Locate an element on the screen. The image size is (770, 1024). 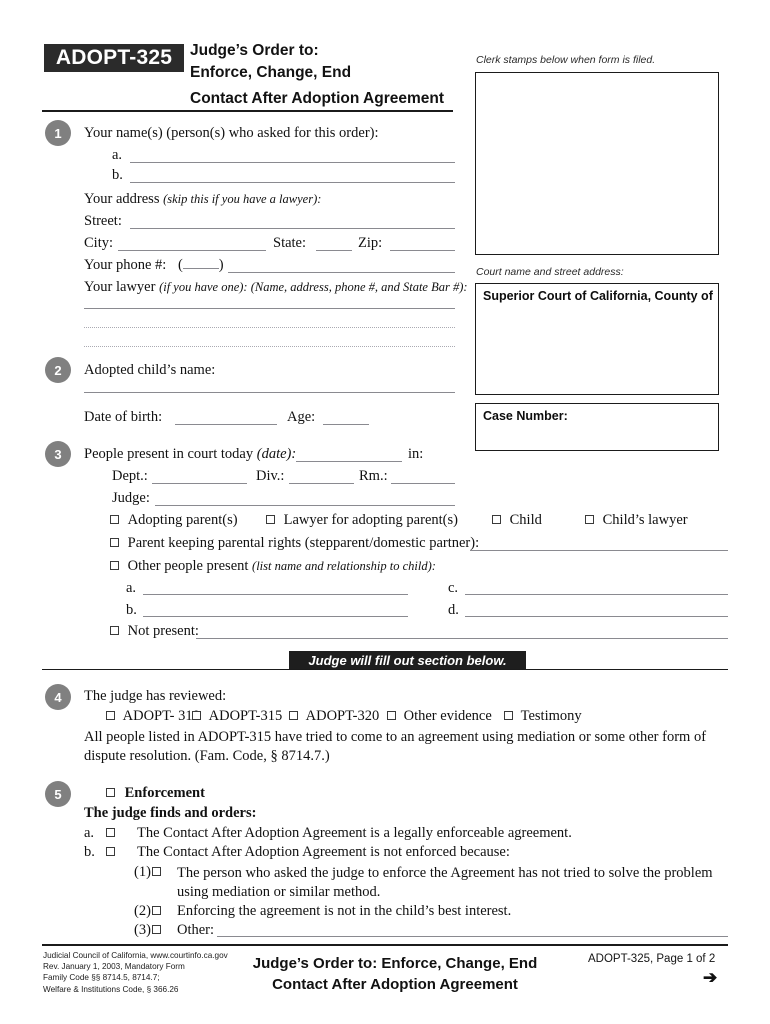
checkbox-not-present: Not present: is located at coordinates (154, 631).